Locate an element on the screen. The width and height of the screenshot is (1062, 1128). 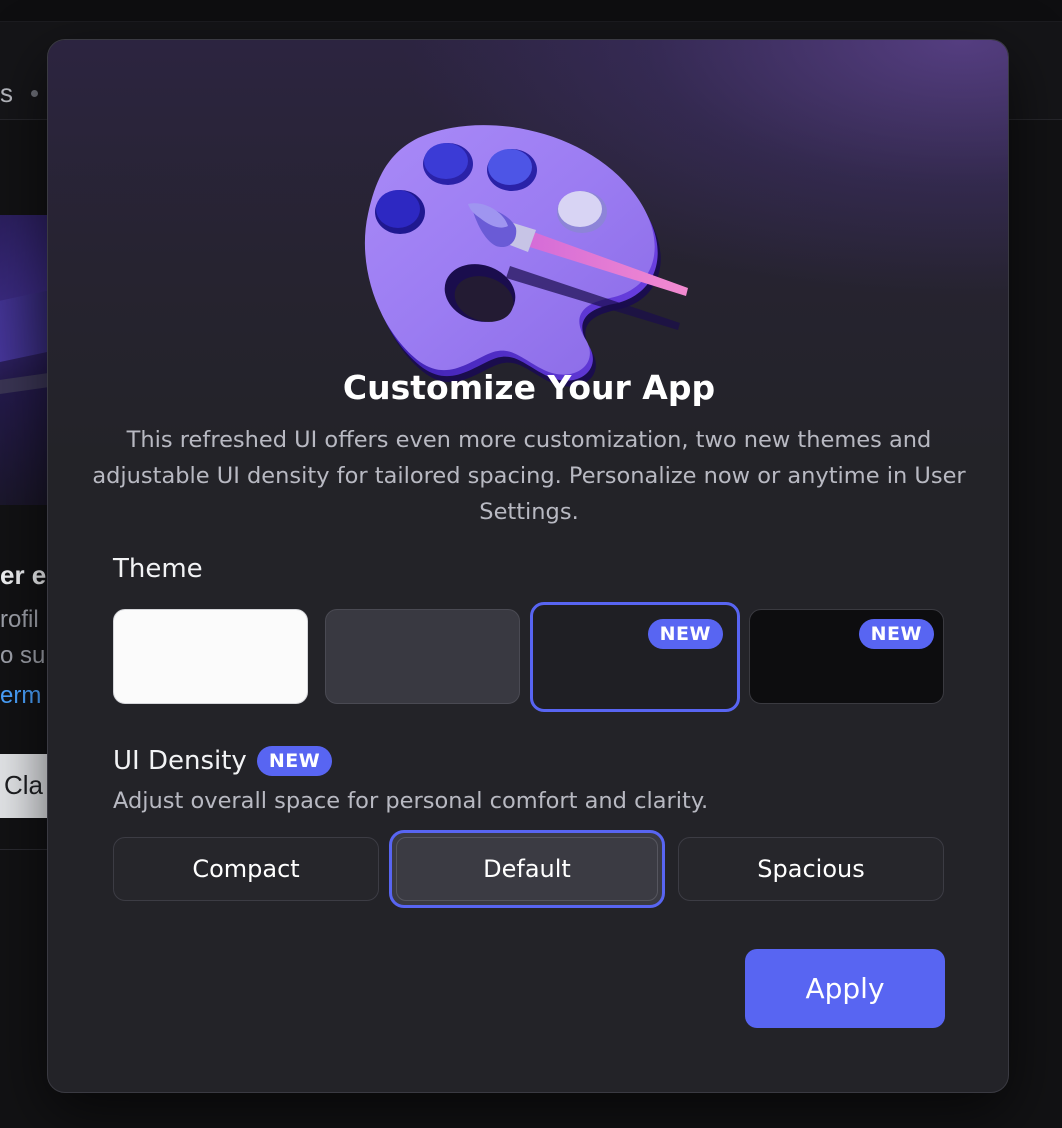
theme-label: Theme is located at coordinates (158, 569).